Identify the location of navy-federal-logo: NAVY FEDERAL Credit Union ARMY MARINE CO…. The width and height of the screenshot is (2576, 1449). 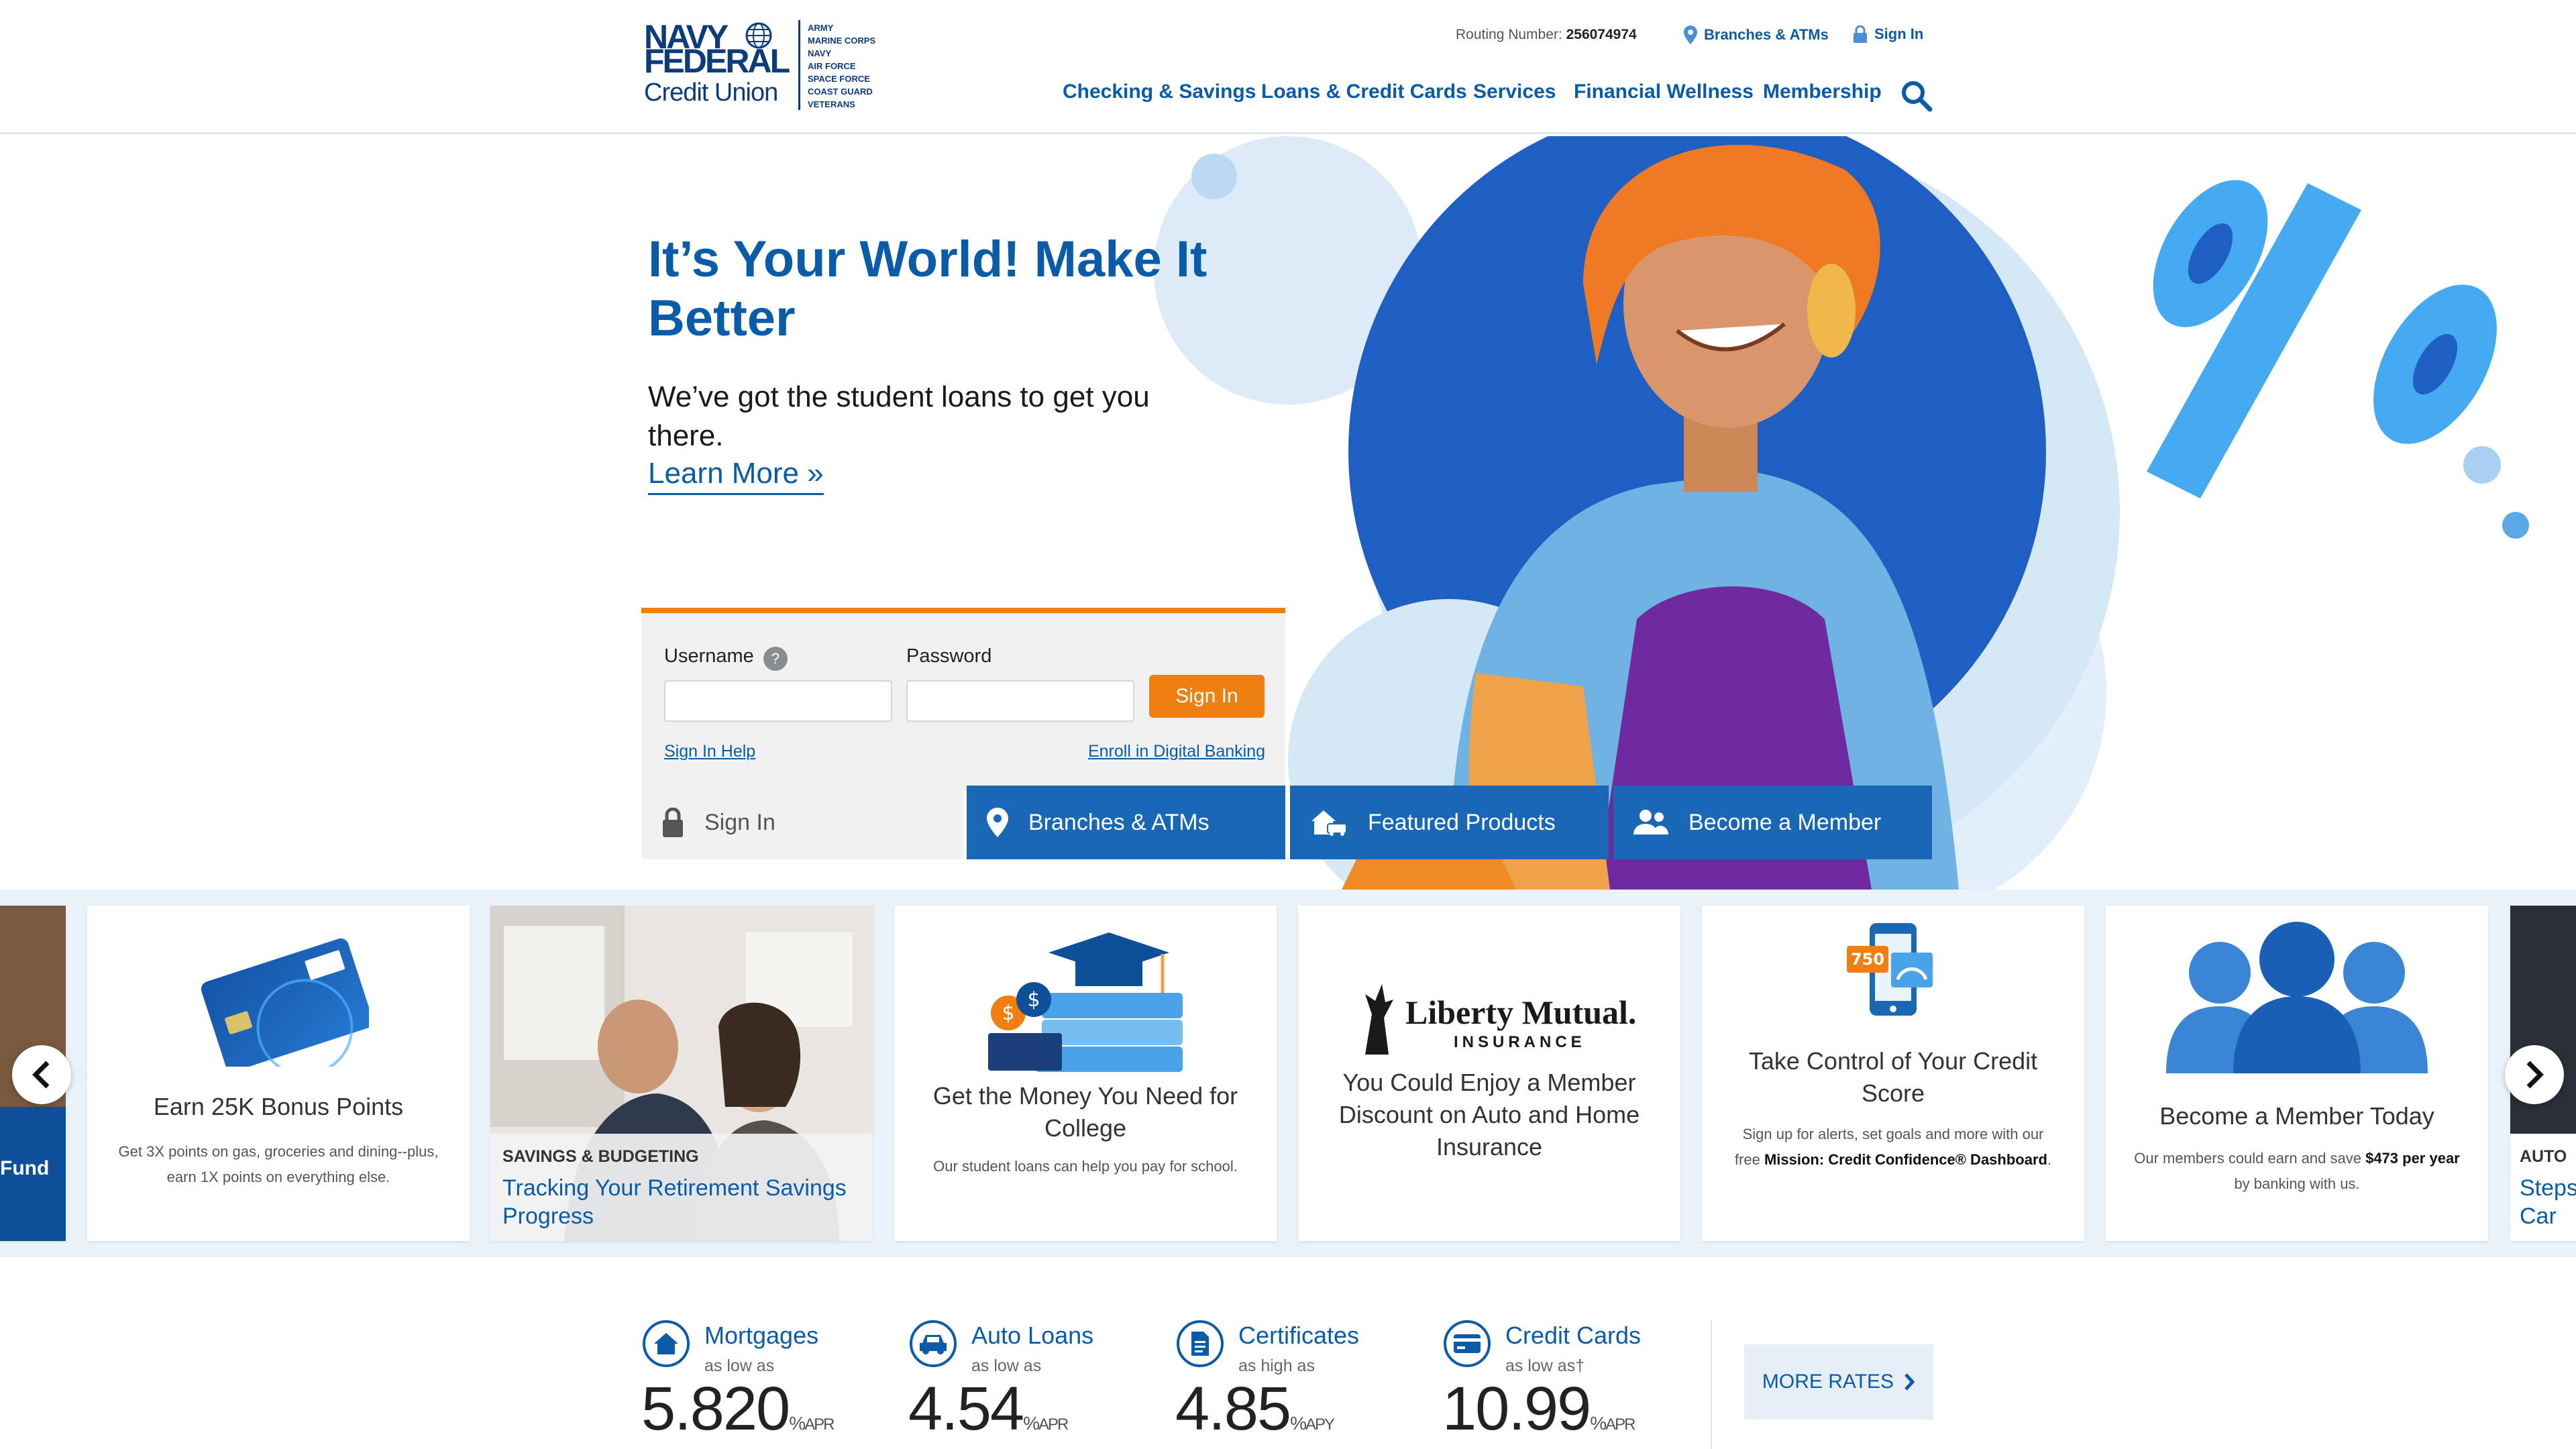
(771, 67).